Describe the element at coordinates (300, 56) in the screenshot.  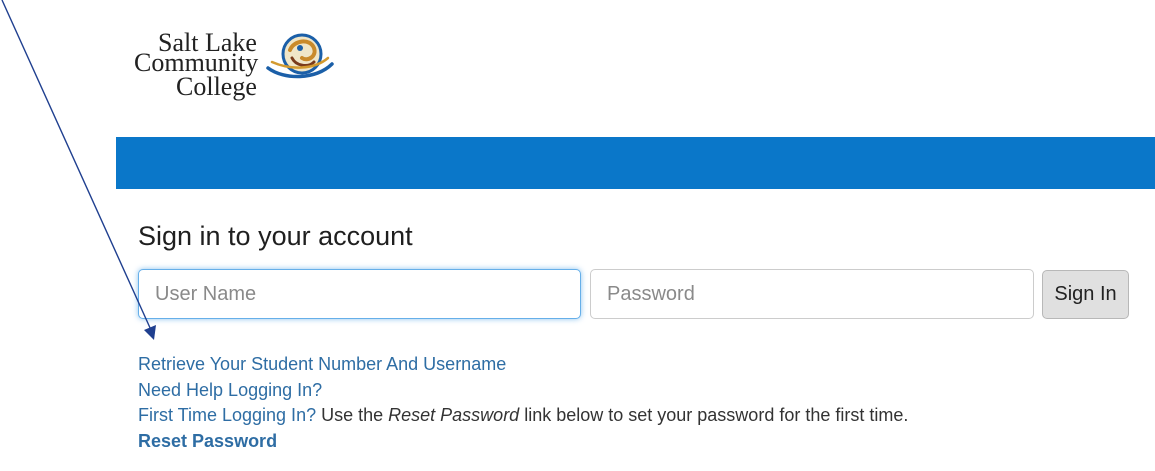
I see `slcc-swirl-icon` at that location.